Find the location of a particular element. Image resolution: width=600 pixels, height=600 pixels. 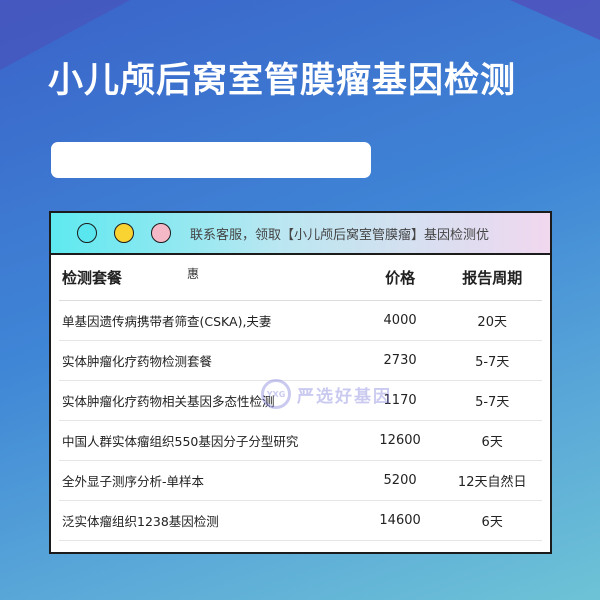

pink-dot-icon is located at coordinates (161, 233).